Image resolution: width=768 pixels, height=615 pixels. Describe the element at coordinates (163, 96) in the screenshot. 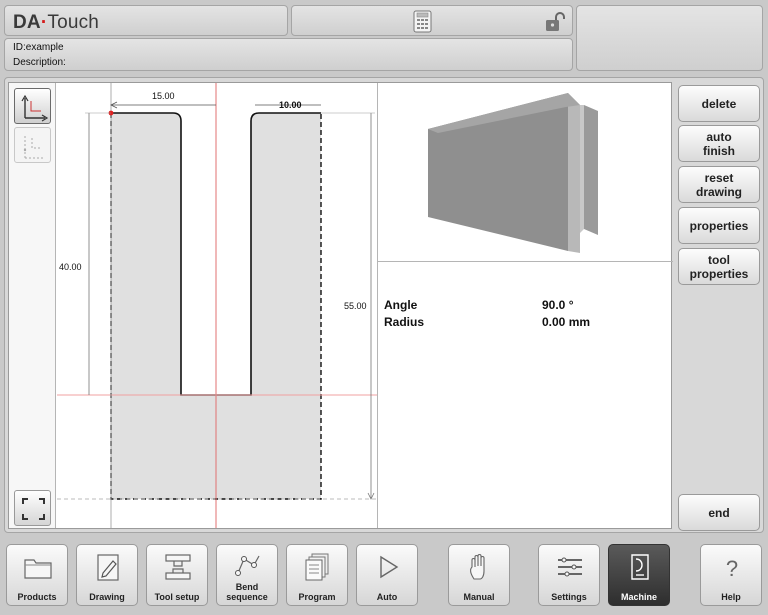

I see `dim-label-top-left: 15.00` at that location.